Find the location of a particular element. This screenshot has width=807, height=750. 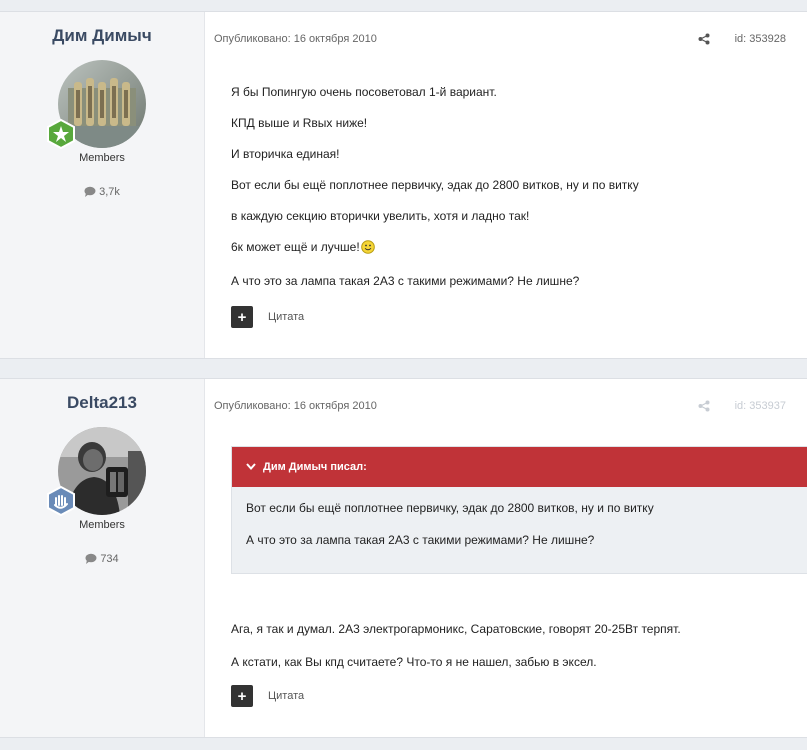

author-name: Дим Димыч is located at coordinates (102, 36).